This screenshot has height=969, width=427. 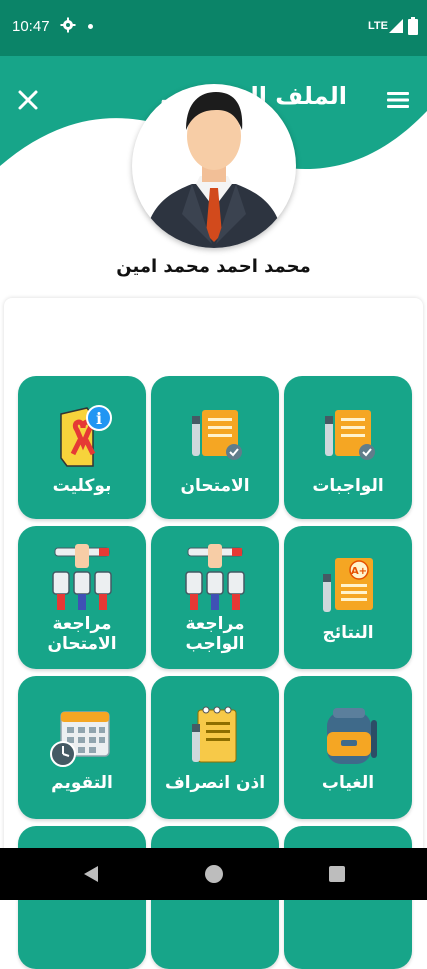 I want to click on tile-calendar: التقويم, so click(x=82, y=747).